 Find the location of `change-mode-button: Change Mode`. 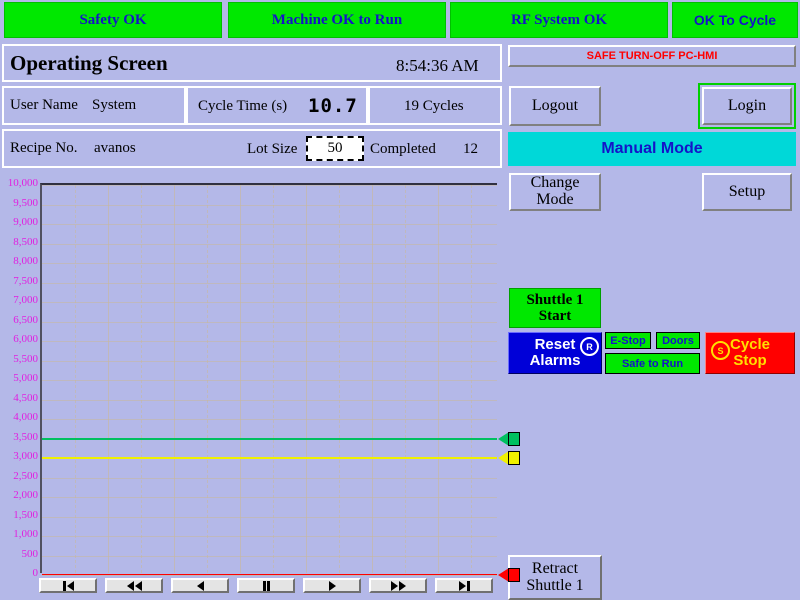

change-mode-button: Change Mode is located at coordinates (555, 192).